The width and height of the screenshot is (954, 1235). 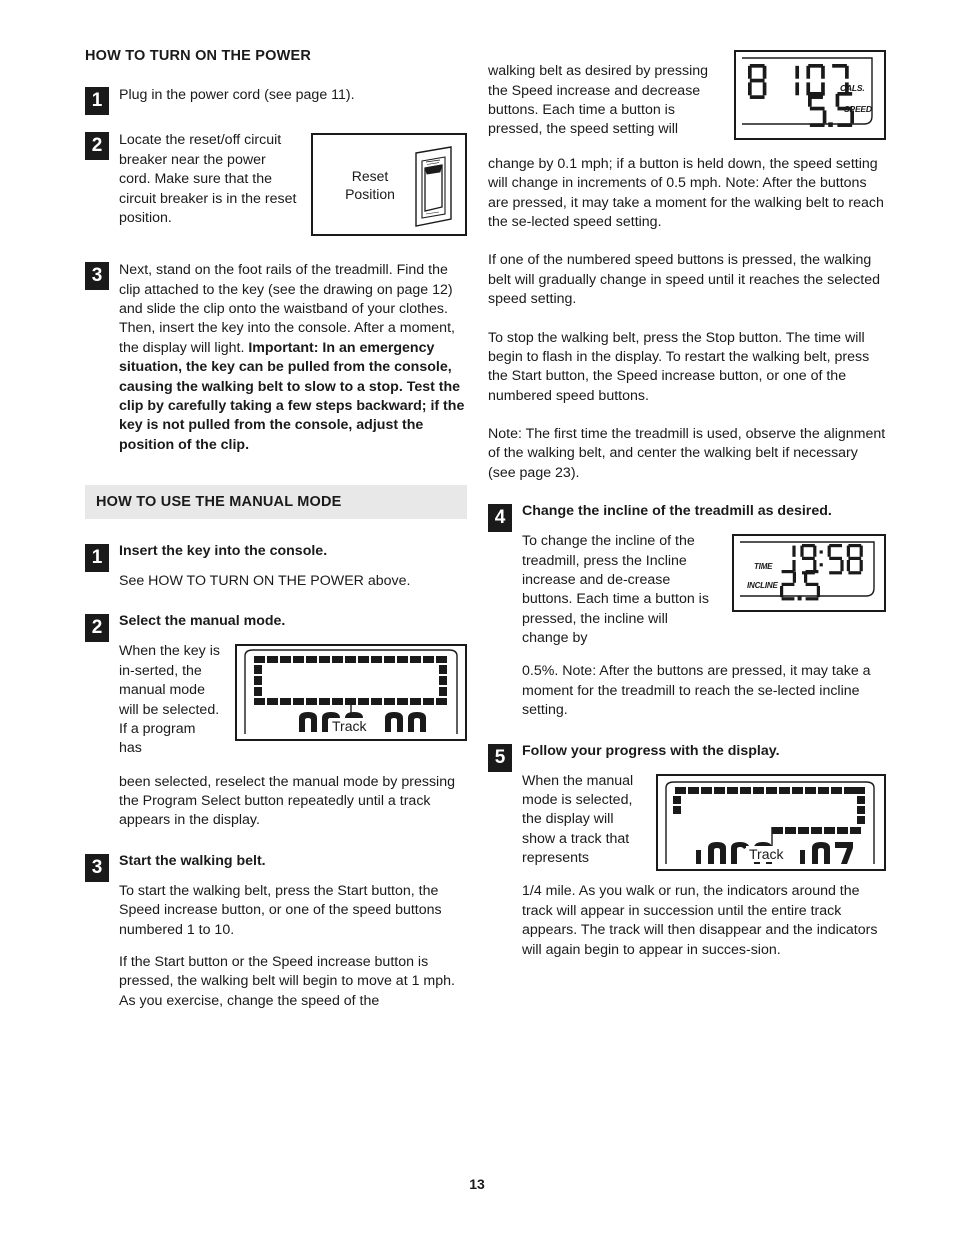 I want to click on figure-time-incline-display: TIME INCLINE, so click(x=809, y=573).